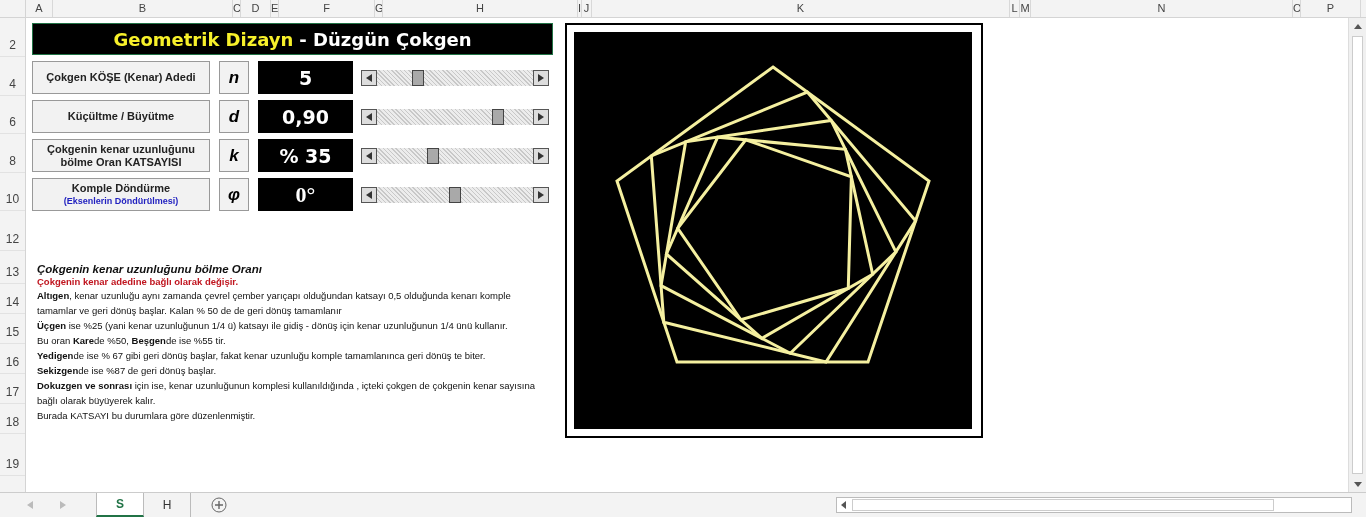 The height and width of the screenshot is (517, 1366). I want to click on column-header: P, so click(1331, 8).